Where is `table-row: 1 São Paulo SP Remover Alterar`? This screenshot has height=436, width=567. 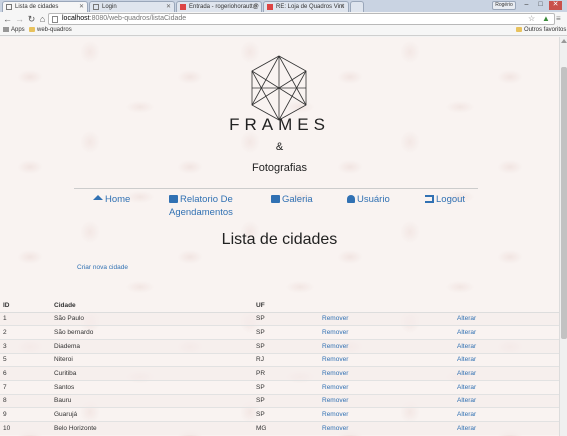 table-row: 1 São Paulo SP Remover Alterar is located at coordinates (279, 318).